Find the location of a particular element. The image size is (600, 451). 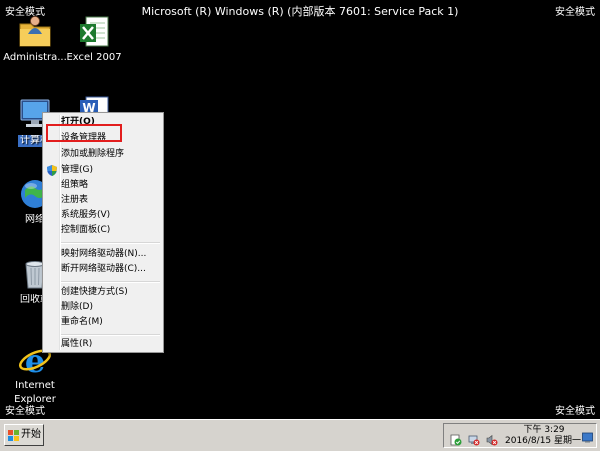

menu-item-properties: 属性(R) is located at coordinates (103, 344).